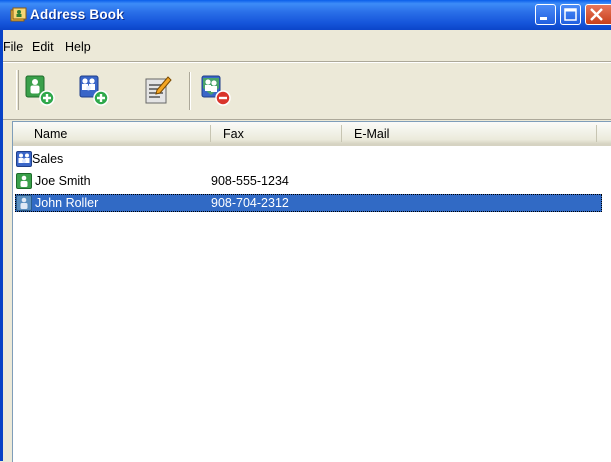 Image resolution: width=611 pixels, height=462 pixels. I want to click on list-row-joe-smith: Joe Smith 908-555-1234, so click(308, 181).